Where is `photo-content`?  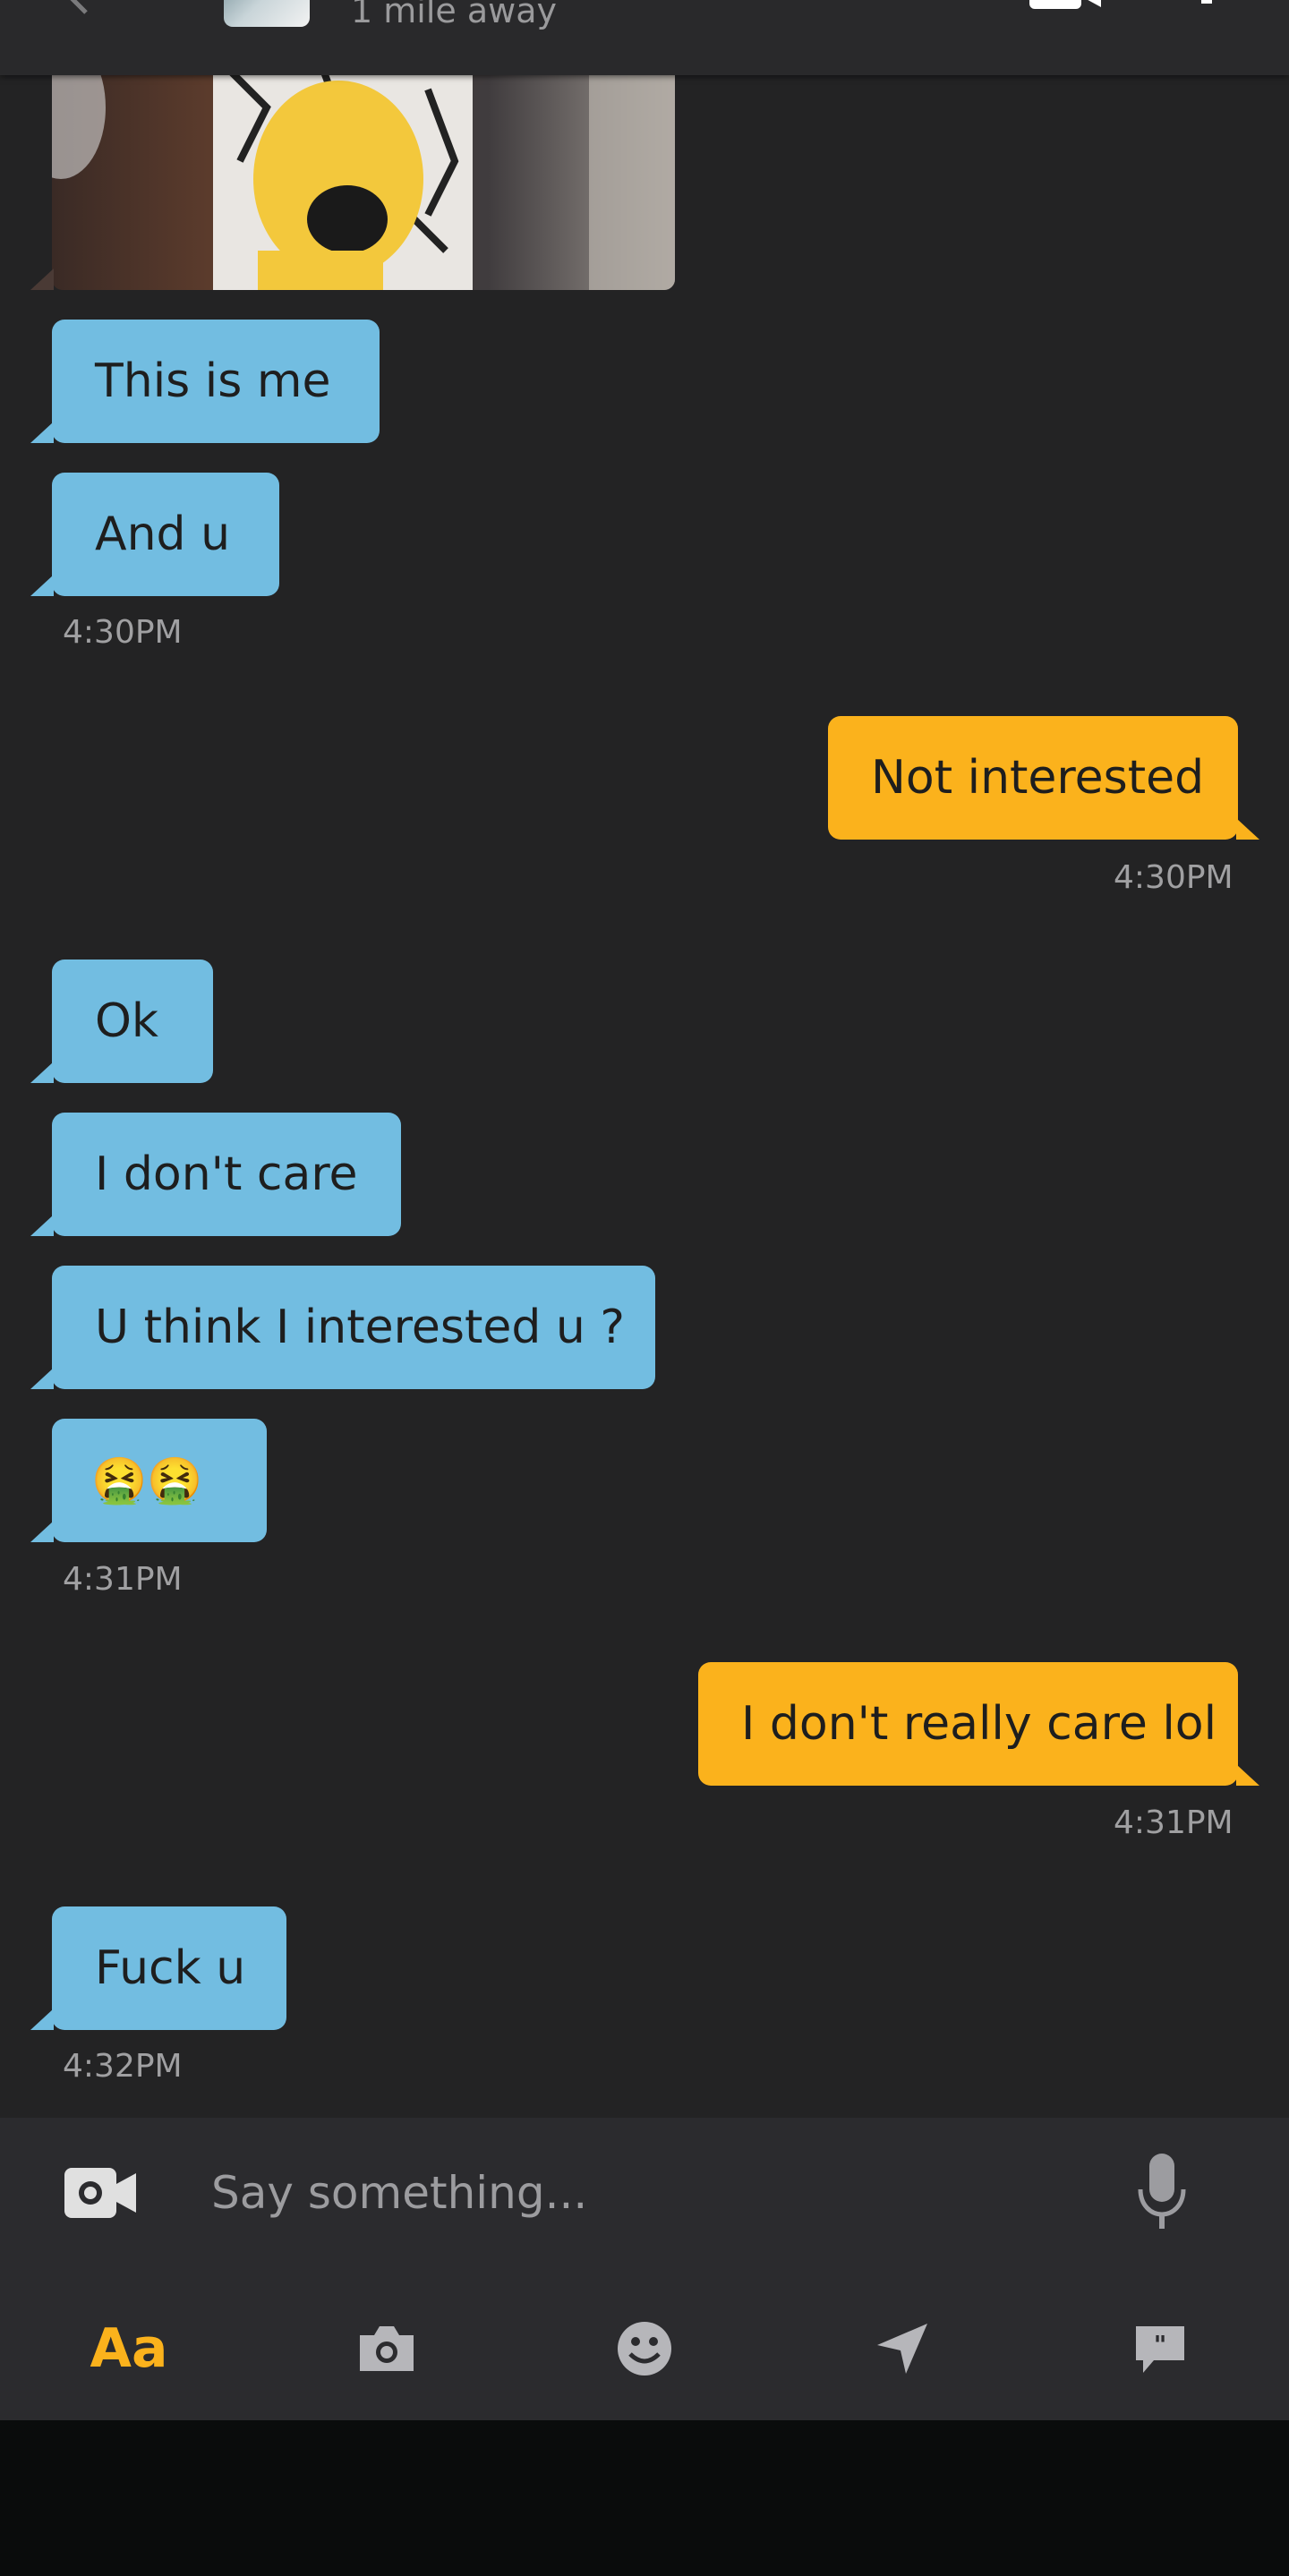
photo-content is located at coordinates (364, 172).